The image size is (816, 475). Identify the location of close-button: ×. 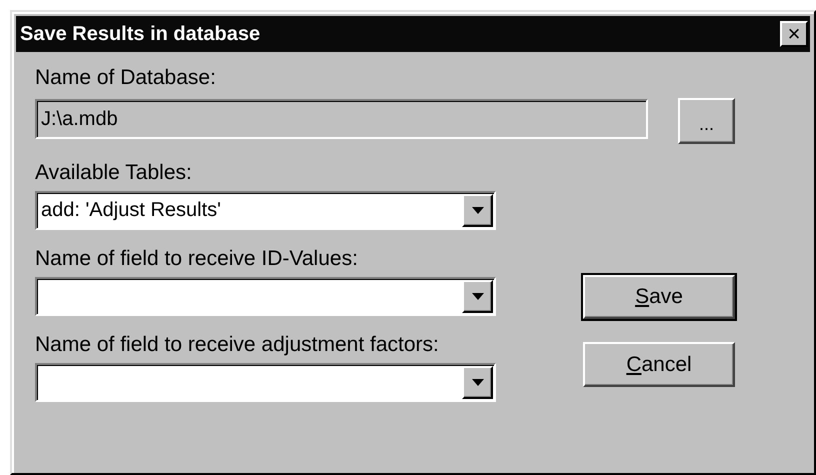
(794, 34).